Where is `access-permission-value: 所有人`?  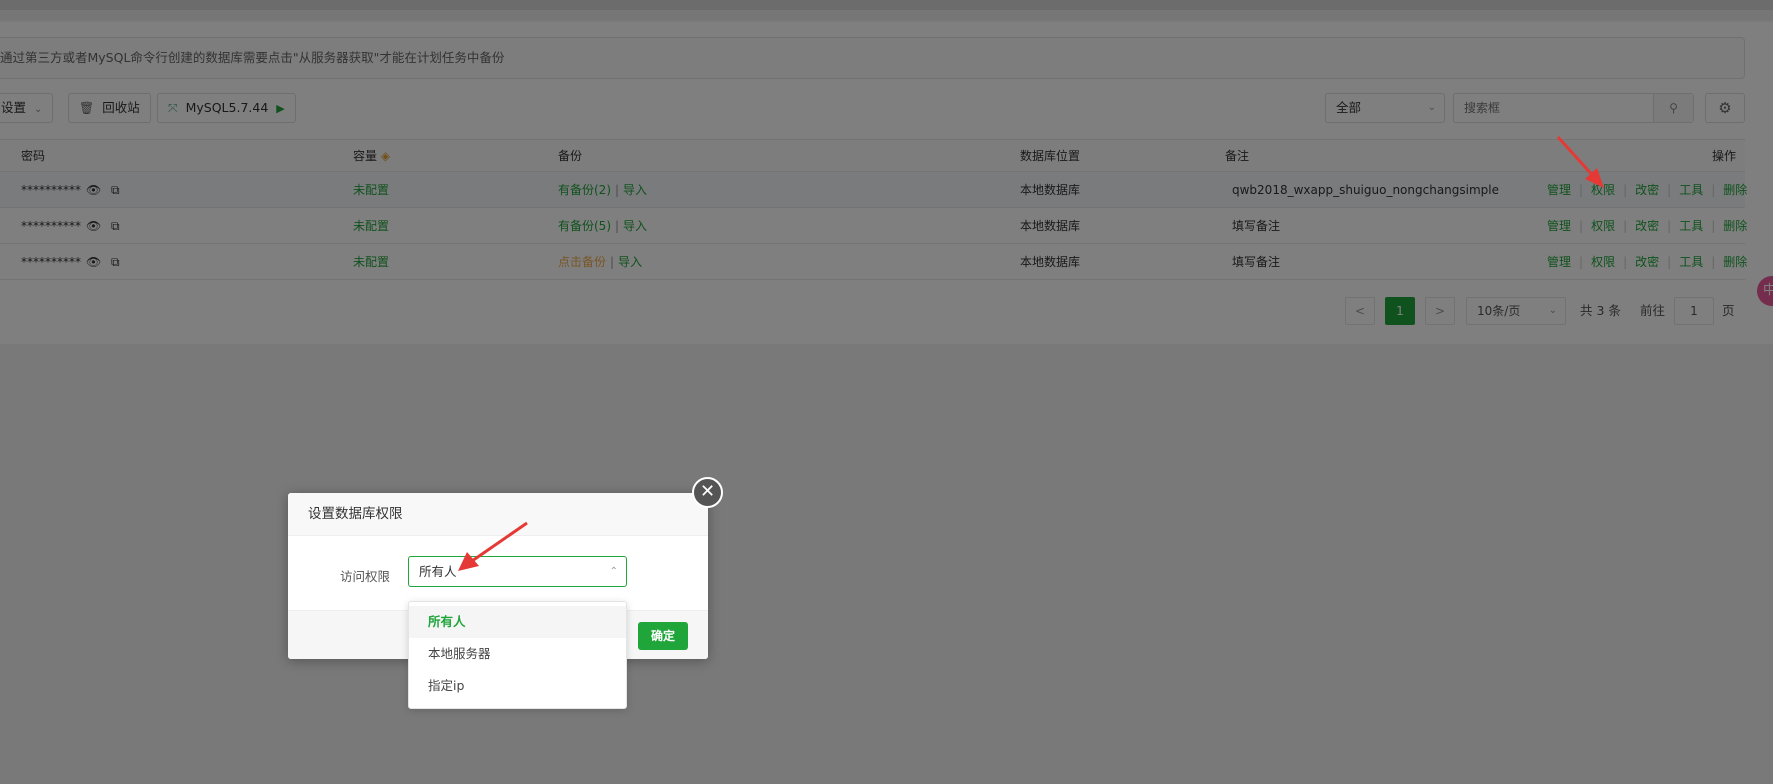
access-permission-value: 所有人 is located at coordinates (438, 571).